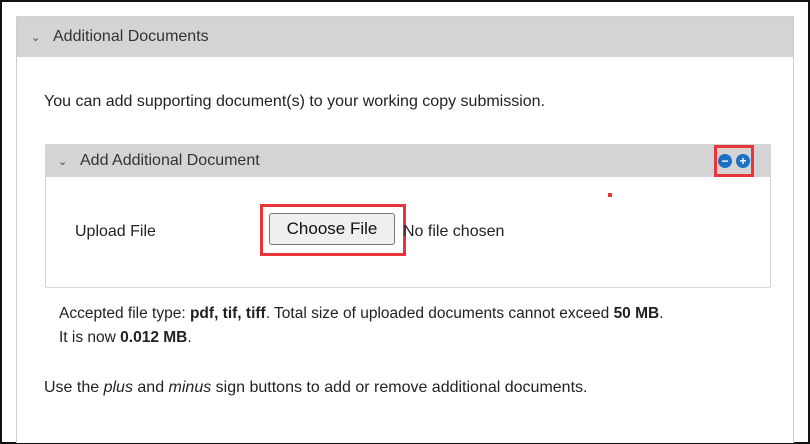 Image resolution: width=810 pixels, height=444 pixels. Describe the element at coordinates (725, 161) in the screenshot. I see `minus-circle-icon: −` at that location.